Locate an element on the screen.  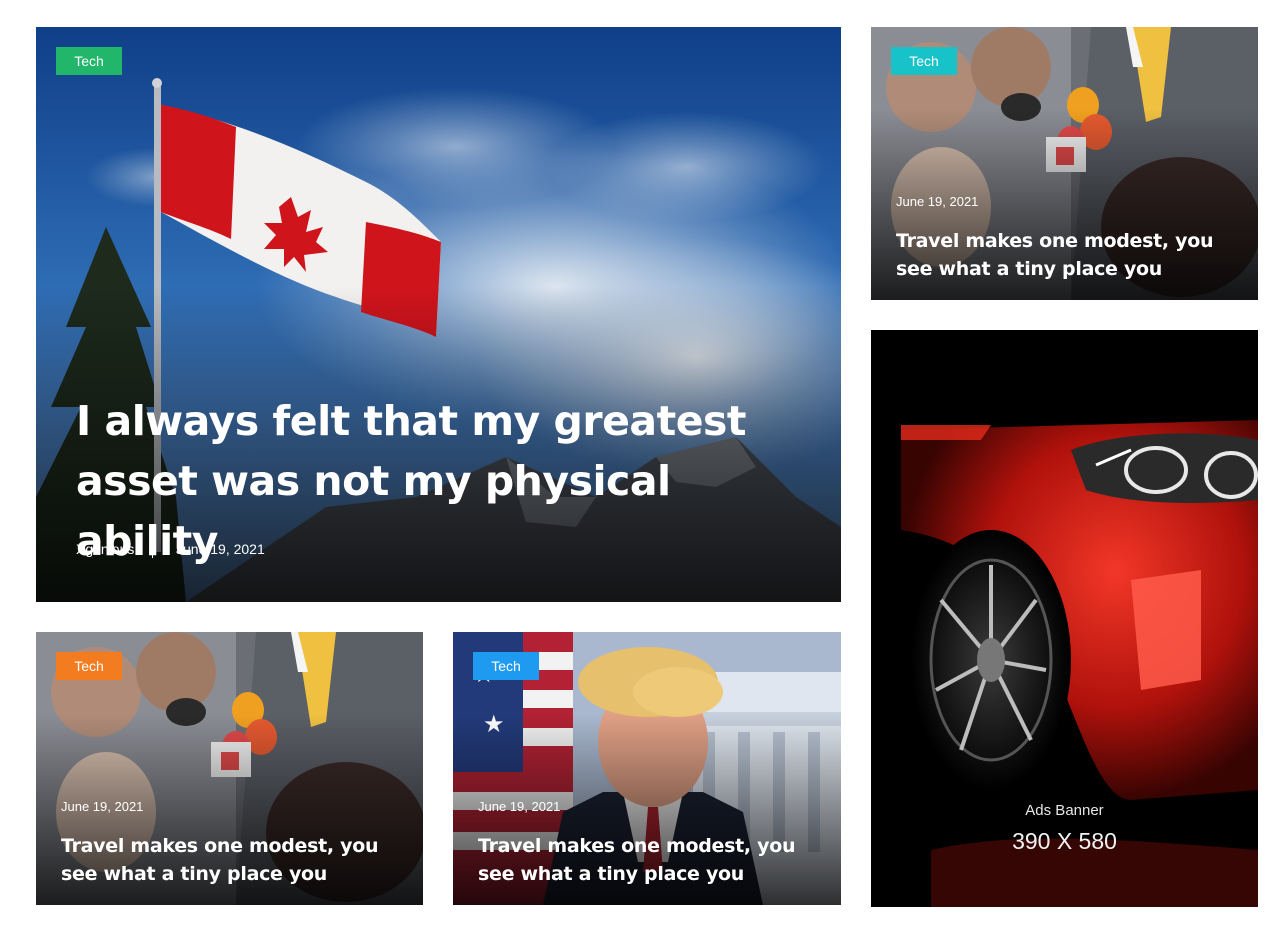
meta-separator is located at coordinates (152, 549).